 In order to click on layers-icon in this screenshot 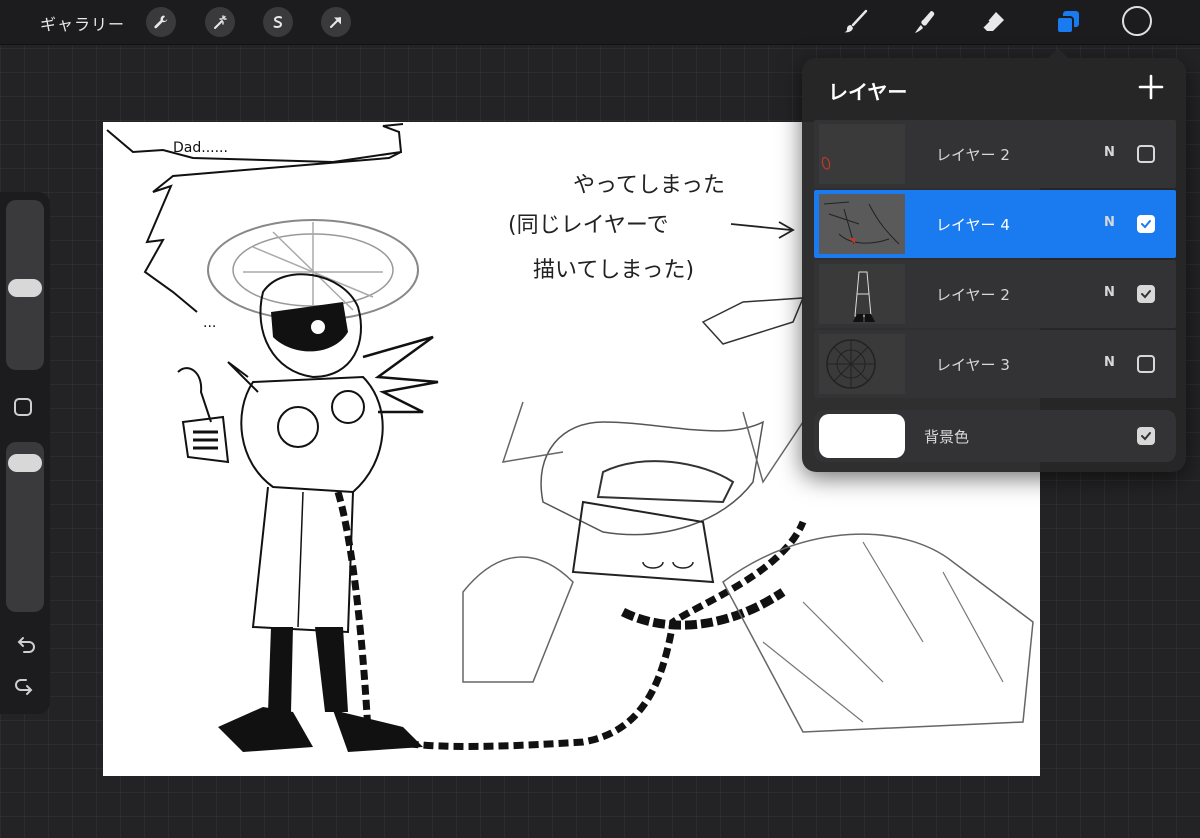, I will do `click(1067, 22)`.